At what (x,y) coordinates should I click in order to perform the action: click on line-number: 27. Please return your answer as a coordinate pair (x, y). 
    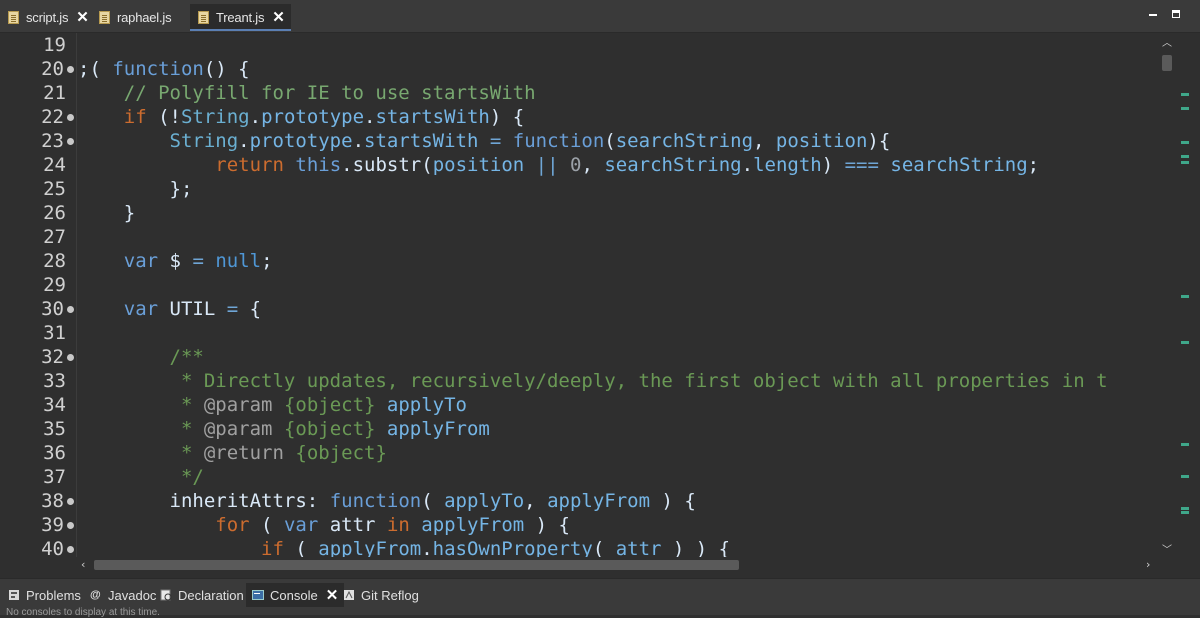
    Looking at the image, I should click on (54, 237).